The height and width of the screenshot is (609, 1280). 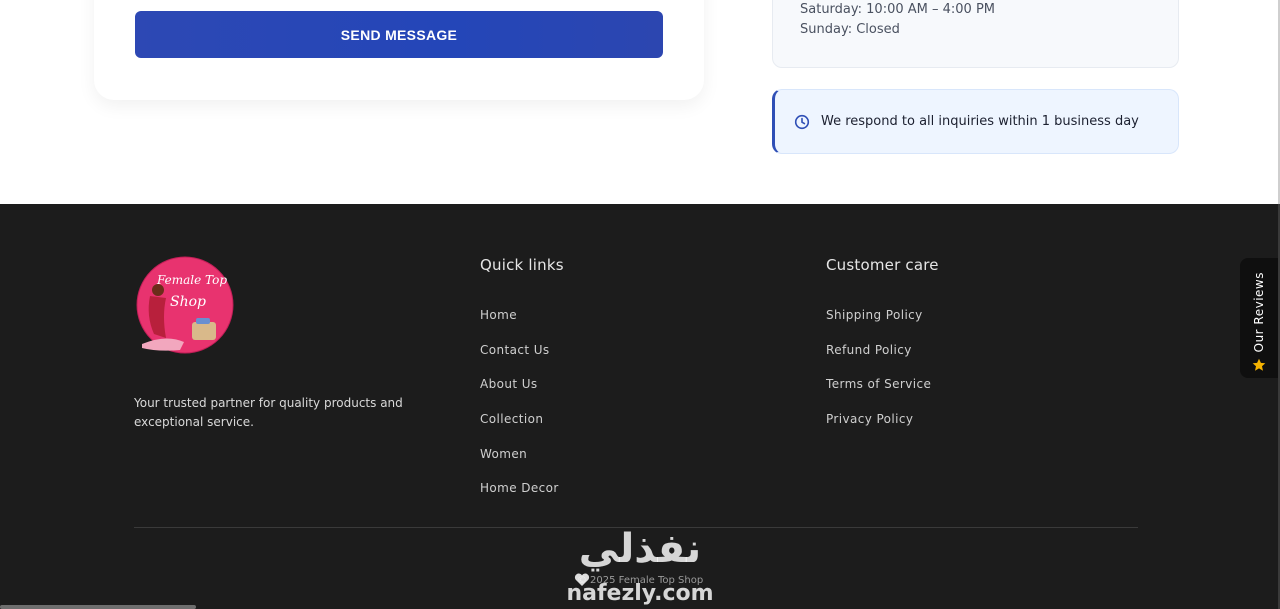 What do you see at coordinates (869, 419) in the screenshot?
I see `footer-link-privacy-policy: Privacy Policy` at bounding box center [869, 419].